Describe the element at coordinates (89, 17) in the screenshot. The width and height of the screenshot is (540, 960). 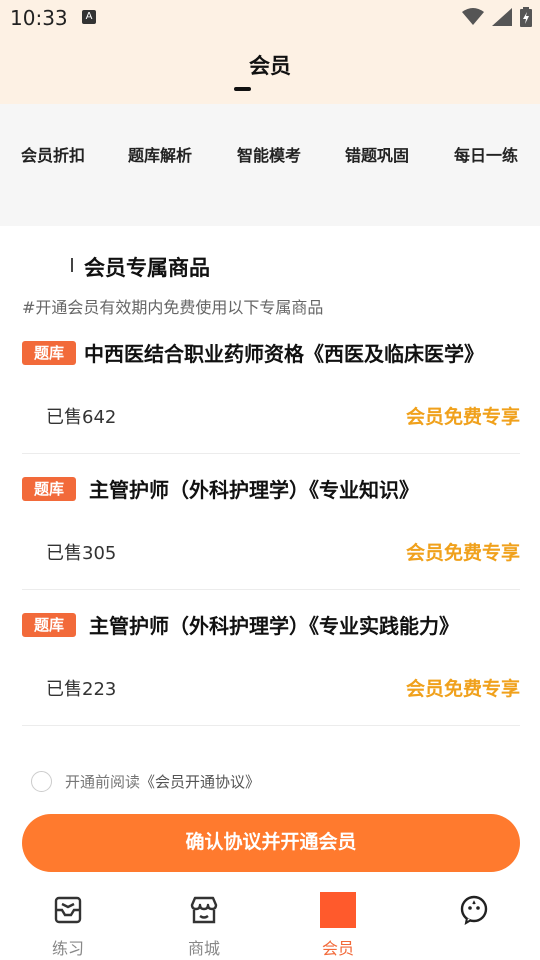
I see `notification-a-icon: A` at that location.